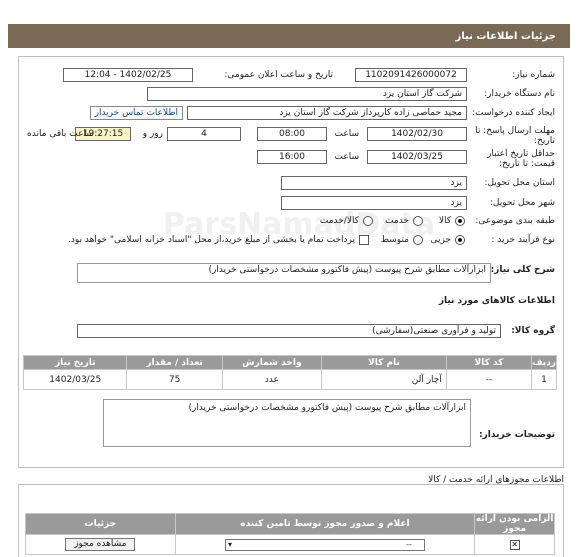 This screenshot has width=576, height=557. I want to click on city-field: یزد, so click(374, 203).